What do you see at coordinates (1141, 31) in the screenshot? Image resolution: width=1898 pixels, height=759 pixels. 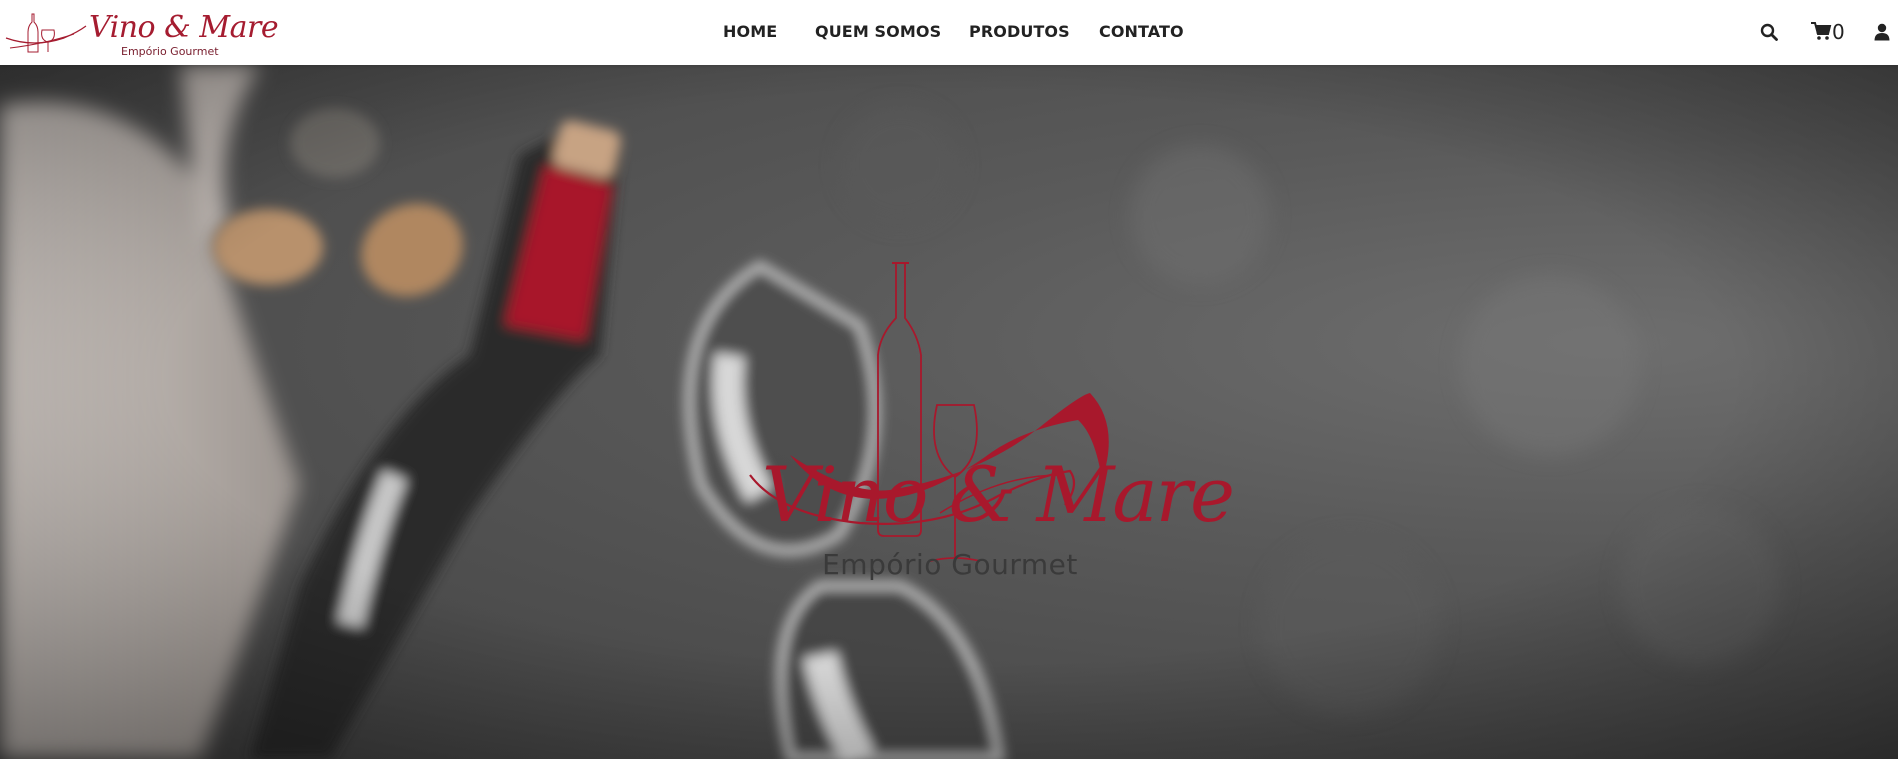 I see `nav-item-contato: CONTATO` at bounding box center [1141, 31].